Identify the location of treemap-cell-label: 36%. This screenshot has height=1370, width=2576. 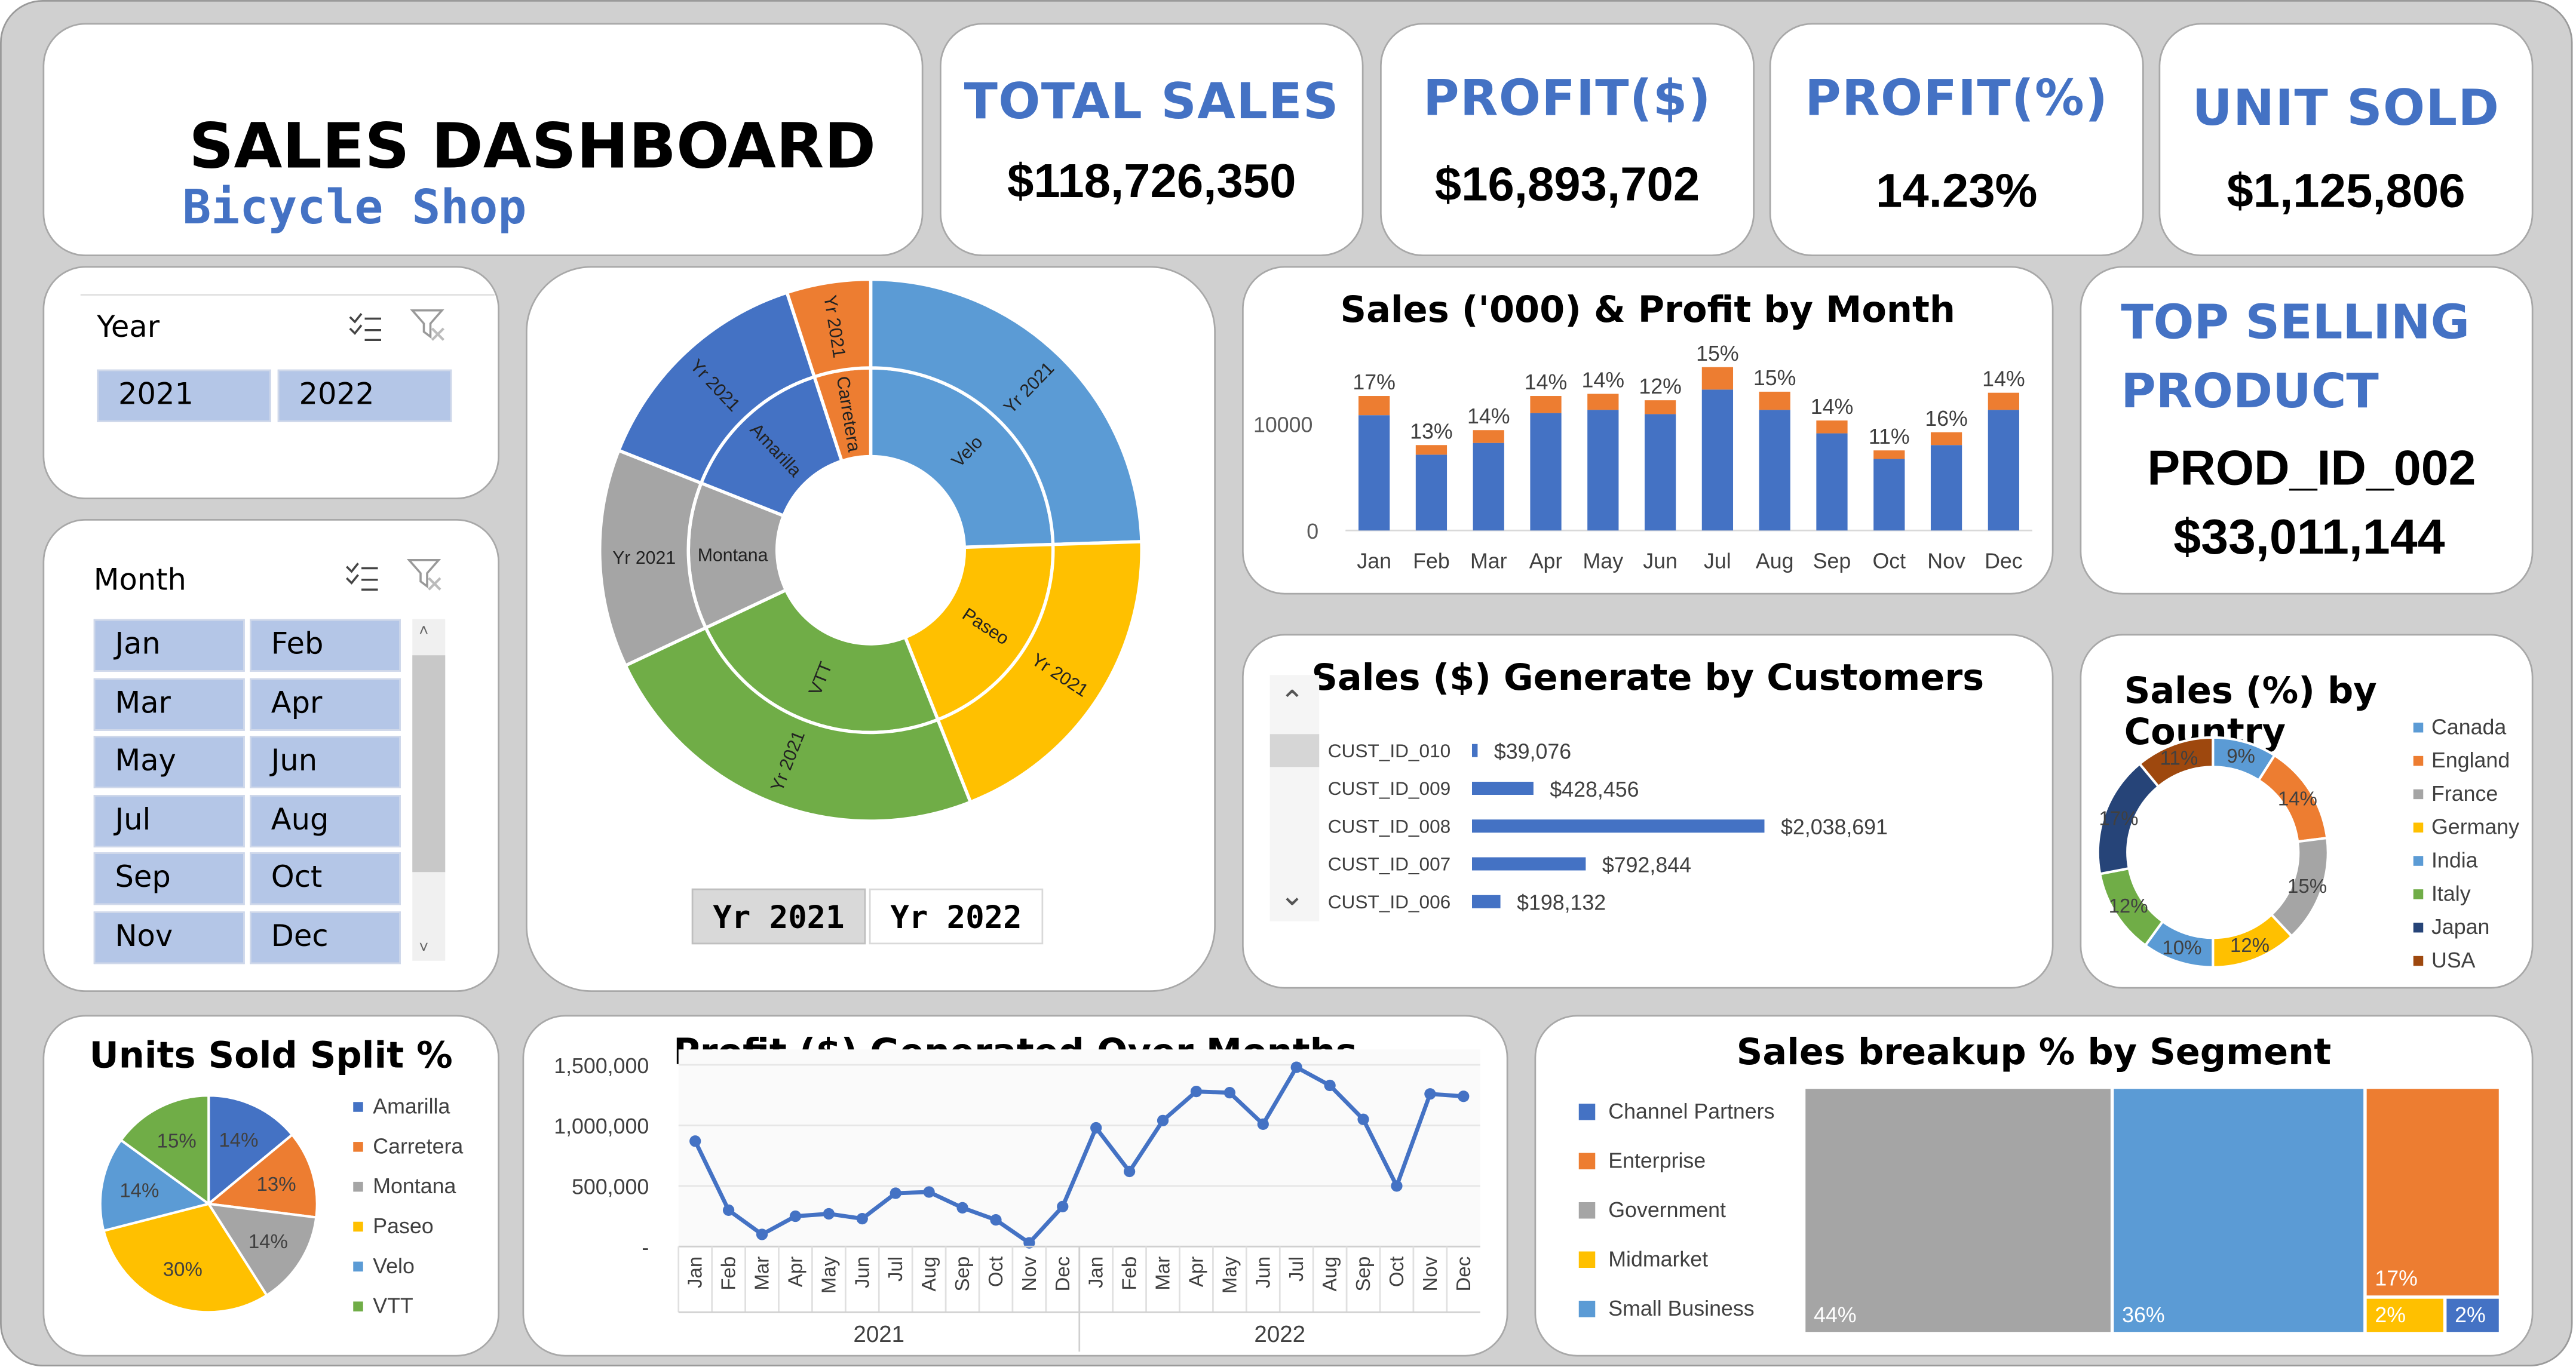
(2143, 1315).